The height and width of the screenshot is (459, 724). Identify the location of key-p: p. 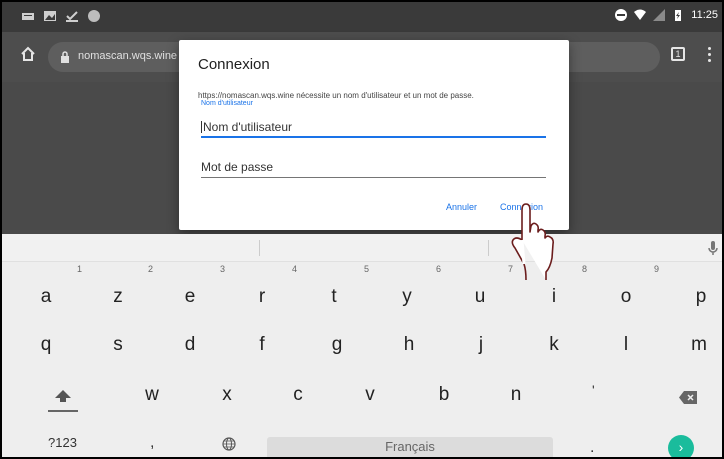
(701, 297).